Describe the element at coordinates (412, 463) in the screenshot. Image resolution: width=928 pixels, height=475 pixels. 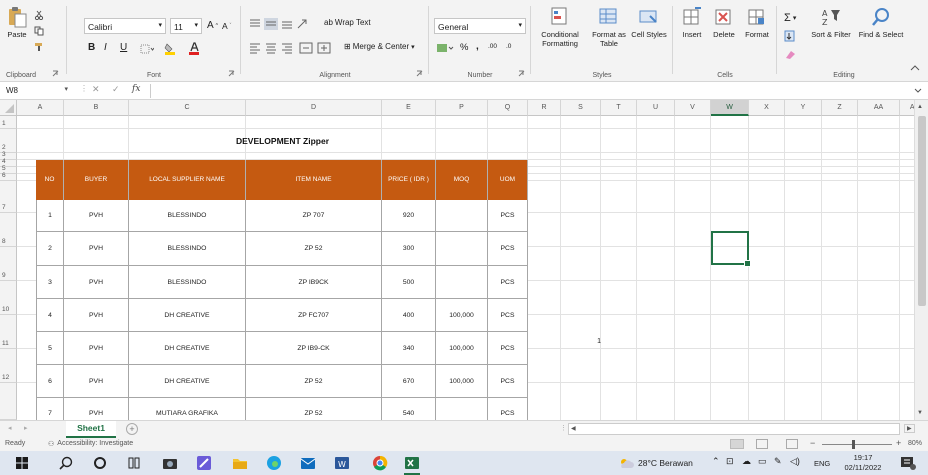
I see `excel-app-icon` at that location.